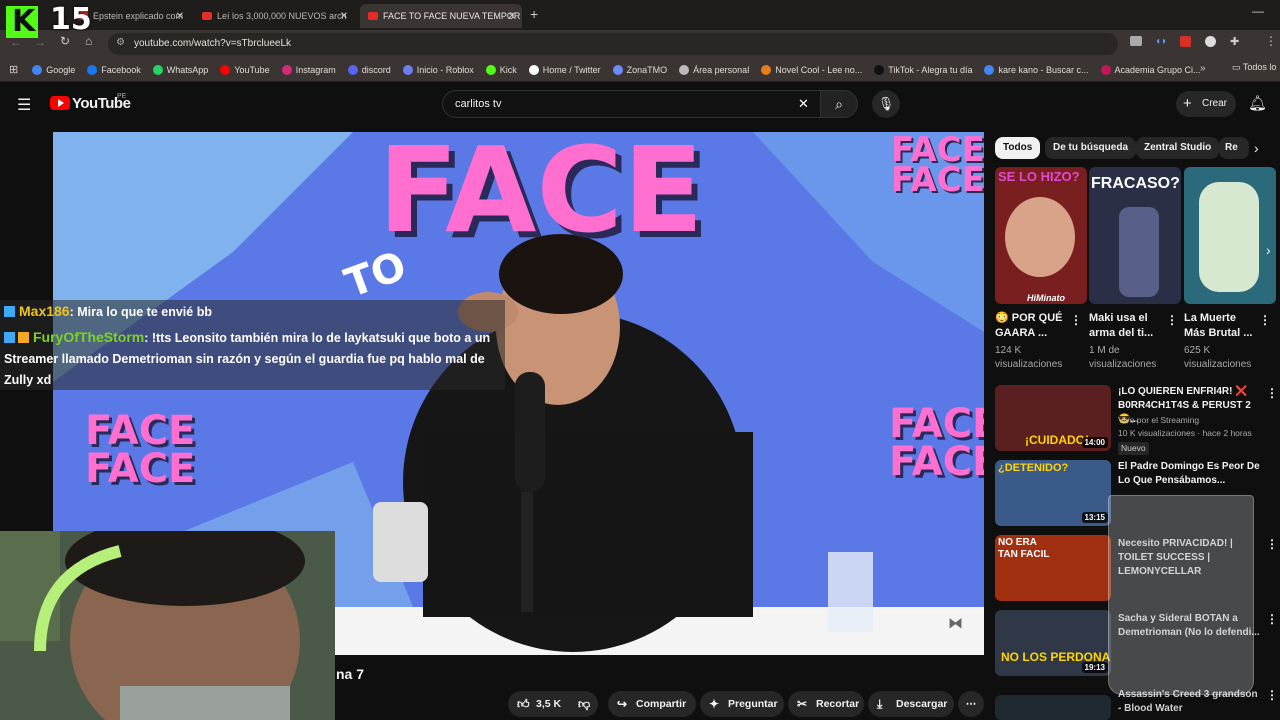 The height and width of the screenshot is (720, 1280). Describe the element at coordinates (1268, 250) in the screenshot. I see `shorts-next-chevron-icon: ›` at that location.